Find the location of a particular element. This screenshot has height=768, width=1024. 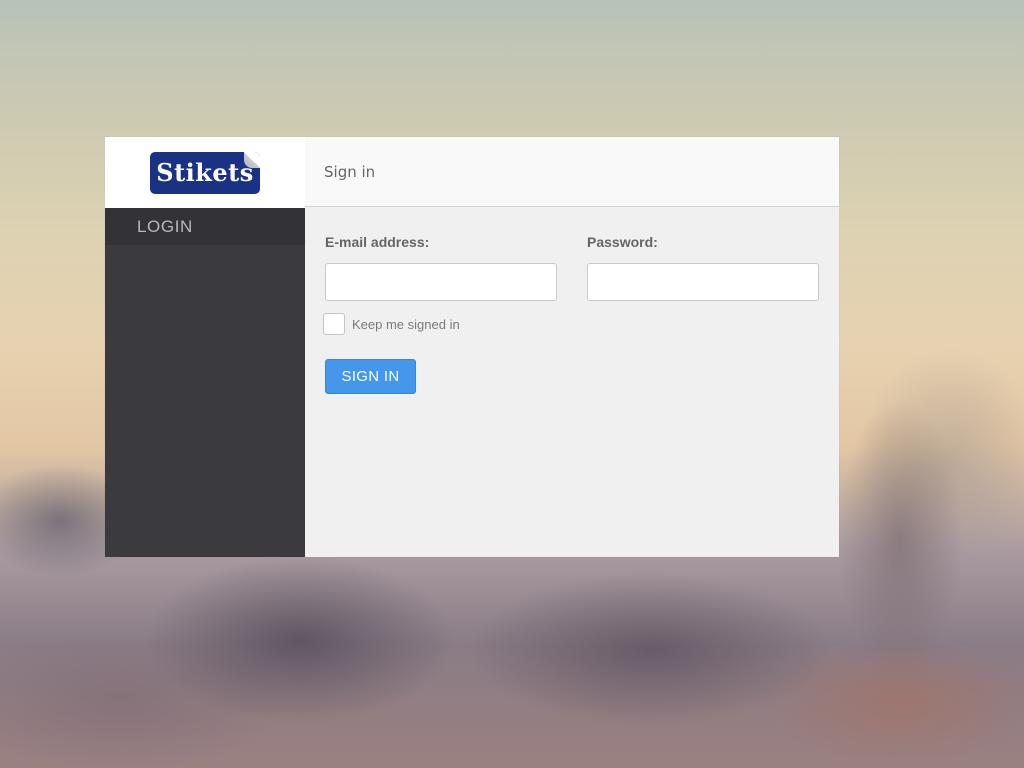

logo-text: Stikets is located at coordinates (205, 172).